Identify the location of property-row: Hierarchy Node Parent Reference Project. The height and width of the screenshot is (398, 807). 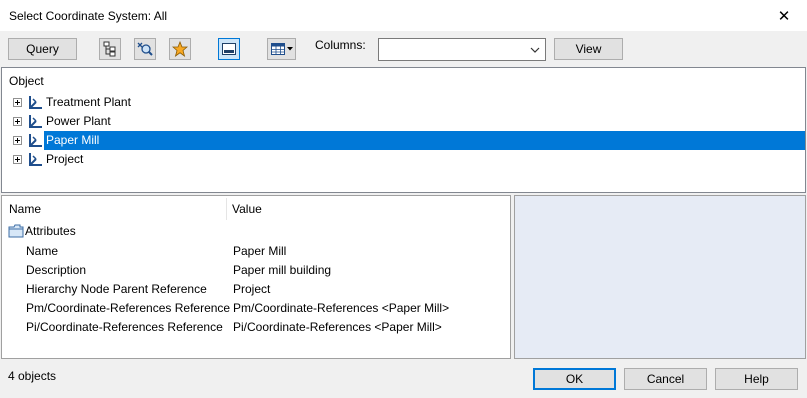
(256, 288).